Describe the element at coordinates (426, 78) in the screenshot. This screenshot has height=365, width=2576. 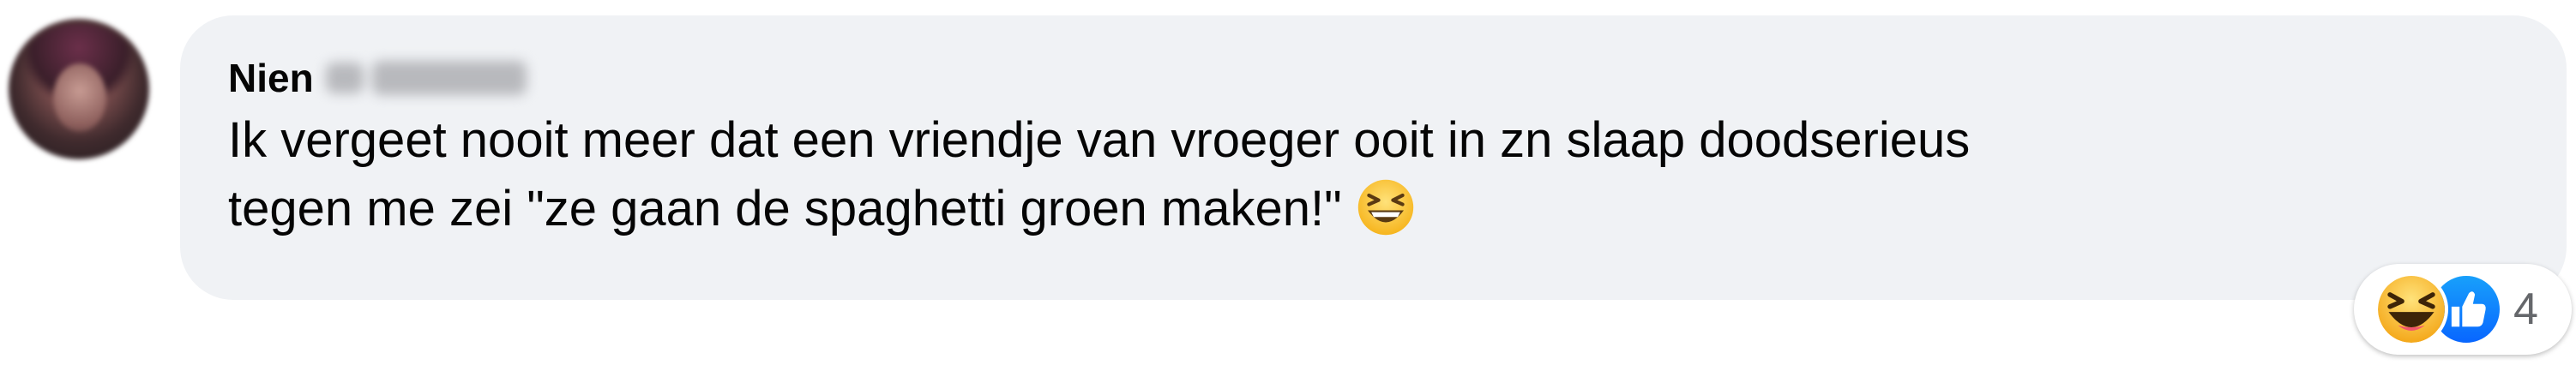
I see `author-surname-blurred` at that location.